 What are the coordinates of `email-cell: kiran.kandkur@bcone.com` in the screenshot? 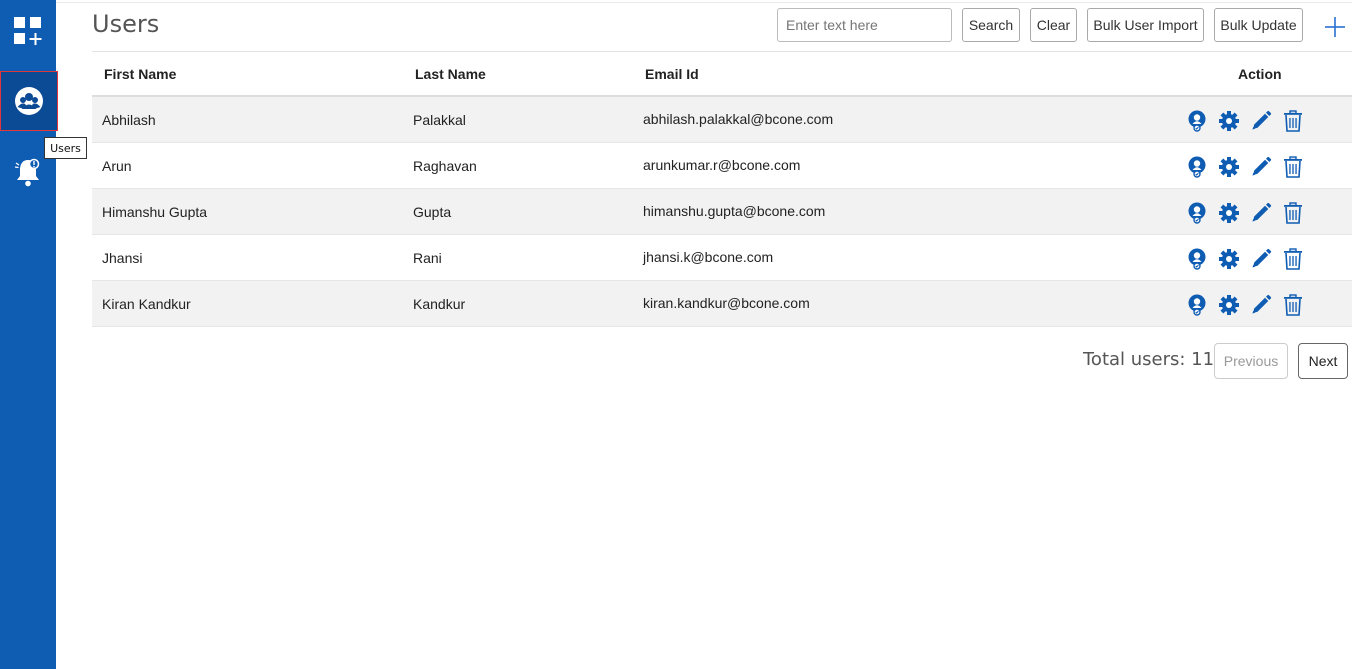 It's located at (726, 303).